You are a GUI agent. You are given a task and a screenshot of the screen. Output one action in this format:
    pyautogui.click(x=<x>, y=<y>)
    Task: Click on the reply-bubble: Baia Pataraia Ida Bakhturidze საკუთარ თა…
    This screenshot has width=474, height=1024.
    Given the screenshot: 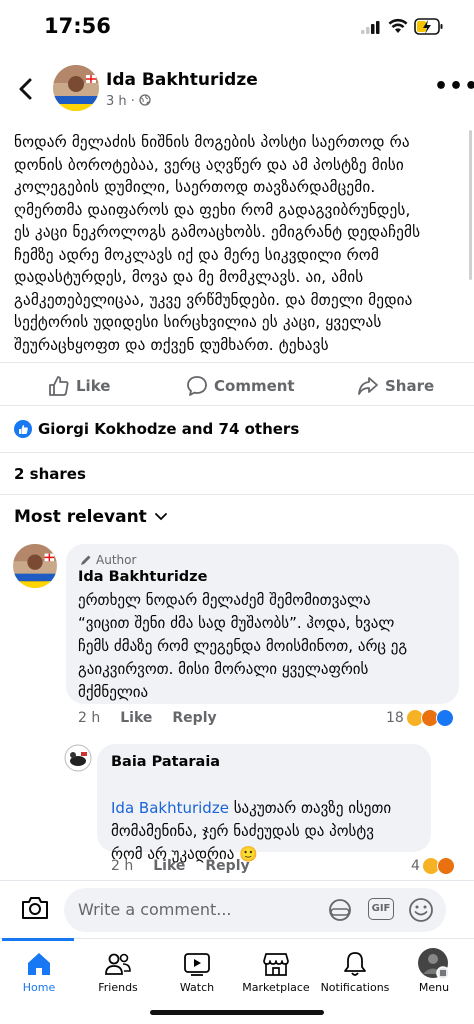 What is the action you would take?
    pyautogui.click(x=264, y=803)
    